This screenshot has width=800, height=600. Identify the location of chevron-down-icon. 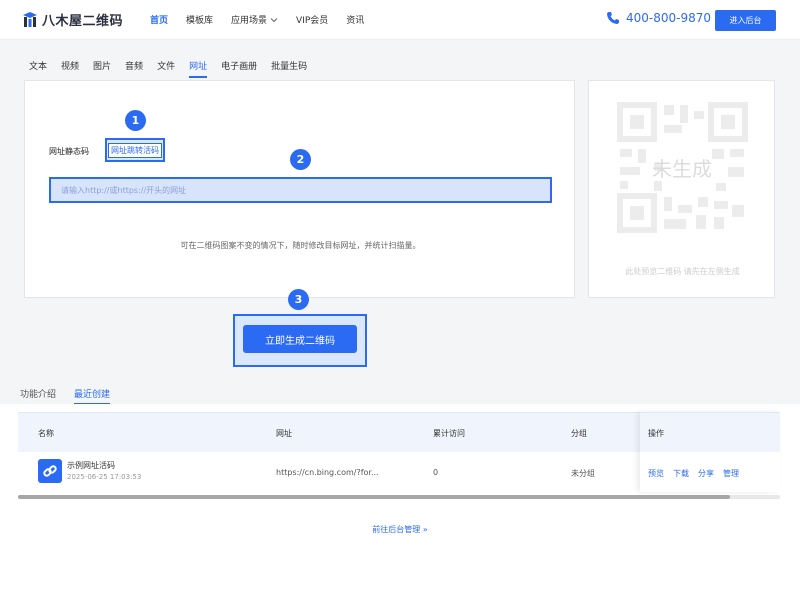
(274, 19).